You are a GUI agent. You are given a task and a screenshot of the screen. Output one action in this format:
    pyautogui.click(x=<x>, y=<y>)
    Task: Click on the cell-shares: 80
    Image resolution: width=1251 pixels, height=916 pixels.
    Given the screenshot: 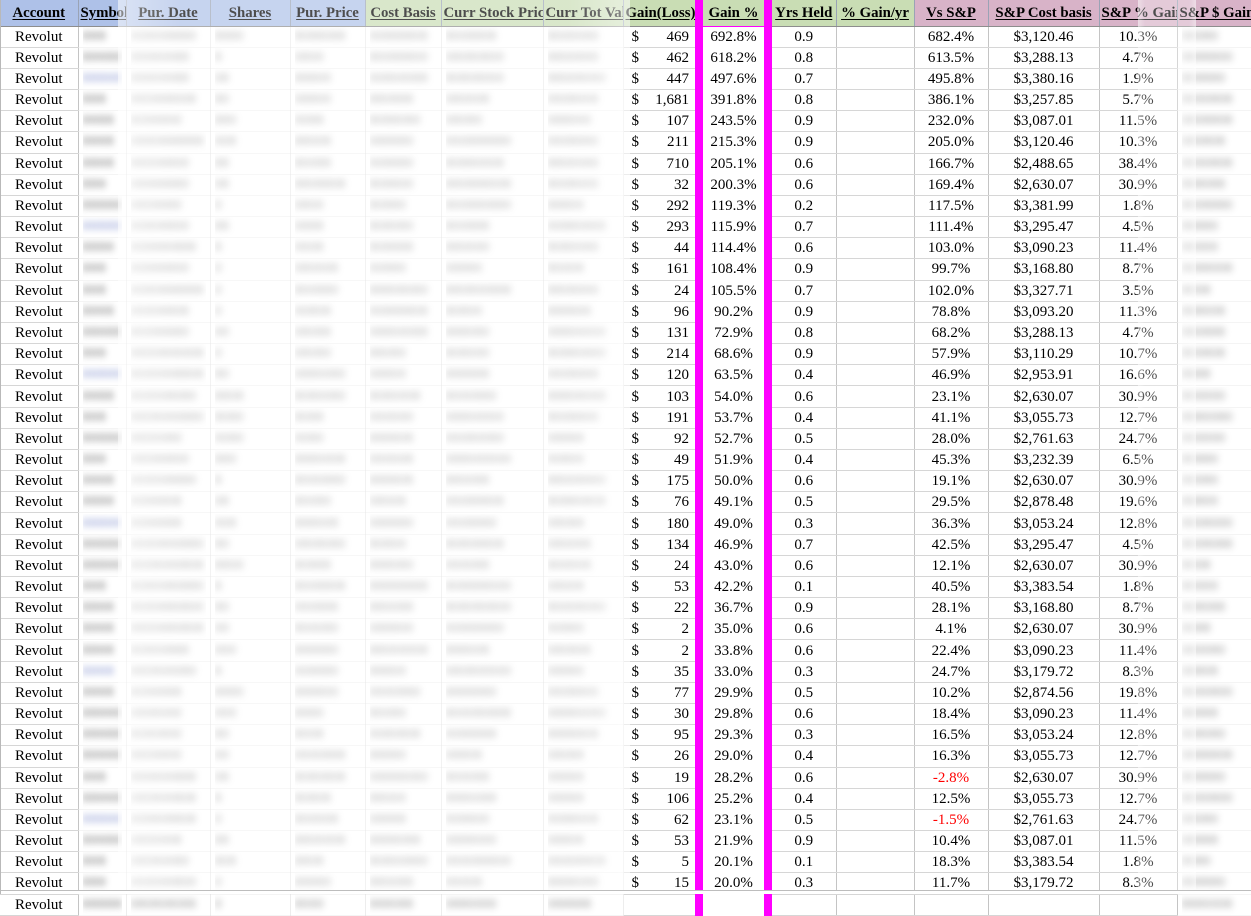 What is the action you would take?
    pyautogui.click(x=250, y=100)
    